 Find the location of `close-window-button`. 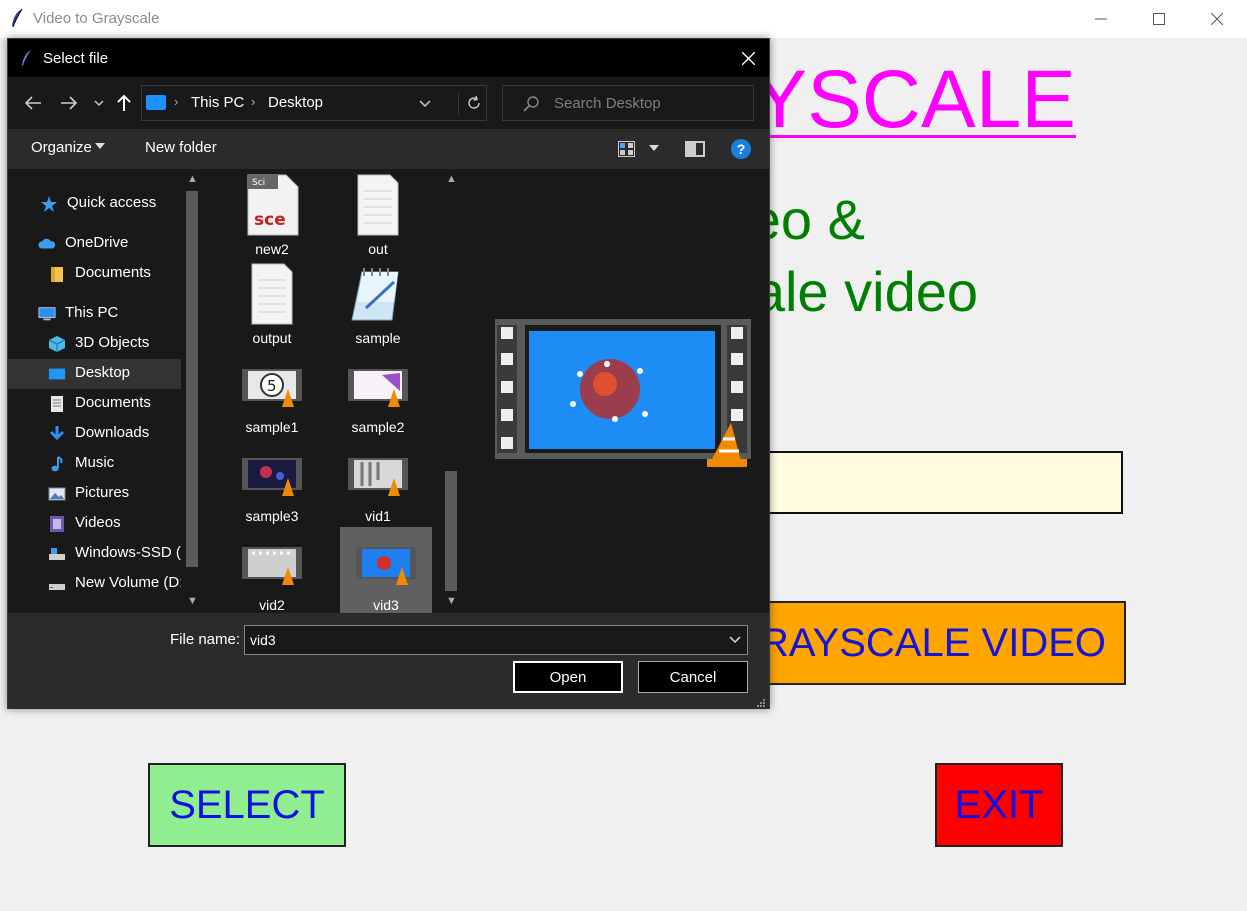

close-window-button is located at coordinates (1217, 19).